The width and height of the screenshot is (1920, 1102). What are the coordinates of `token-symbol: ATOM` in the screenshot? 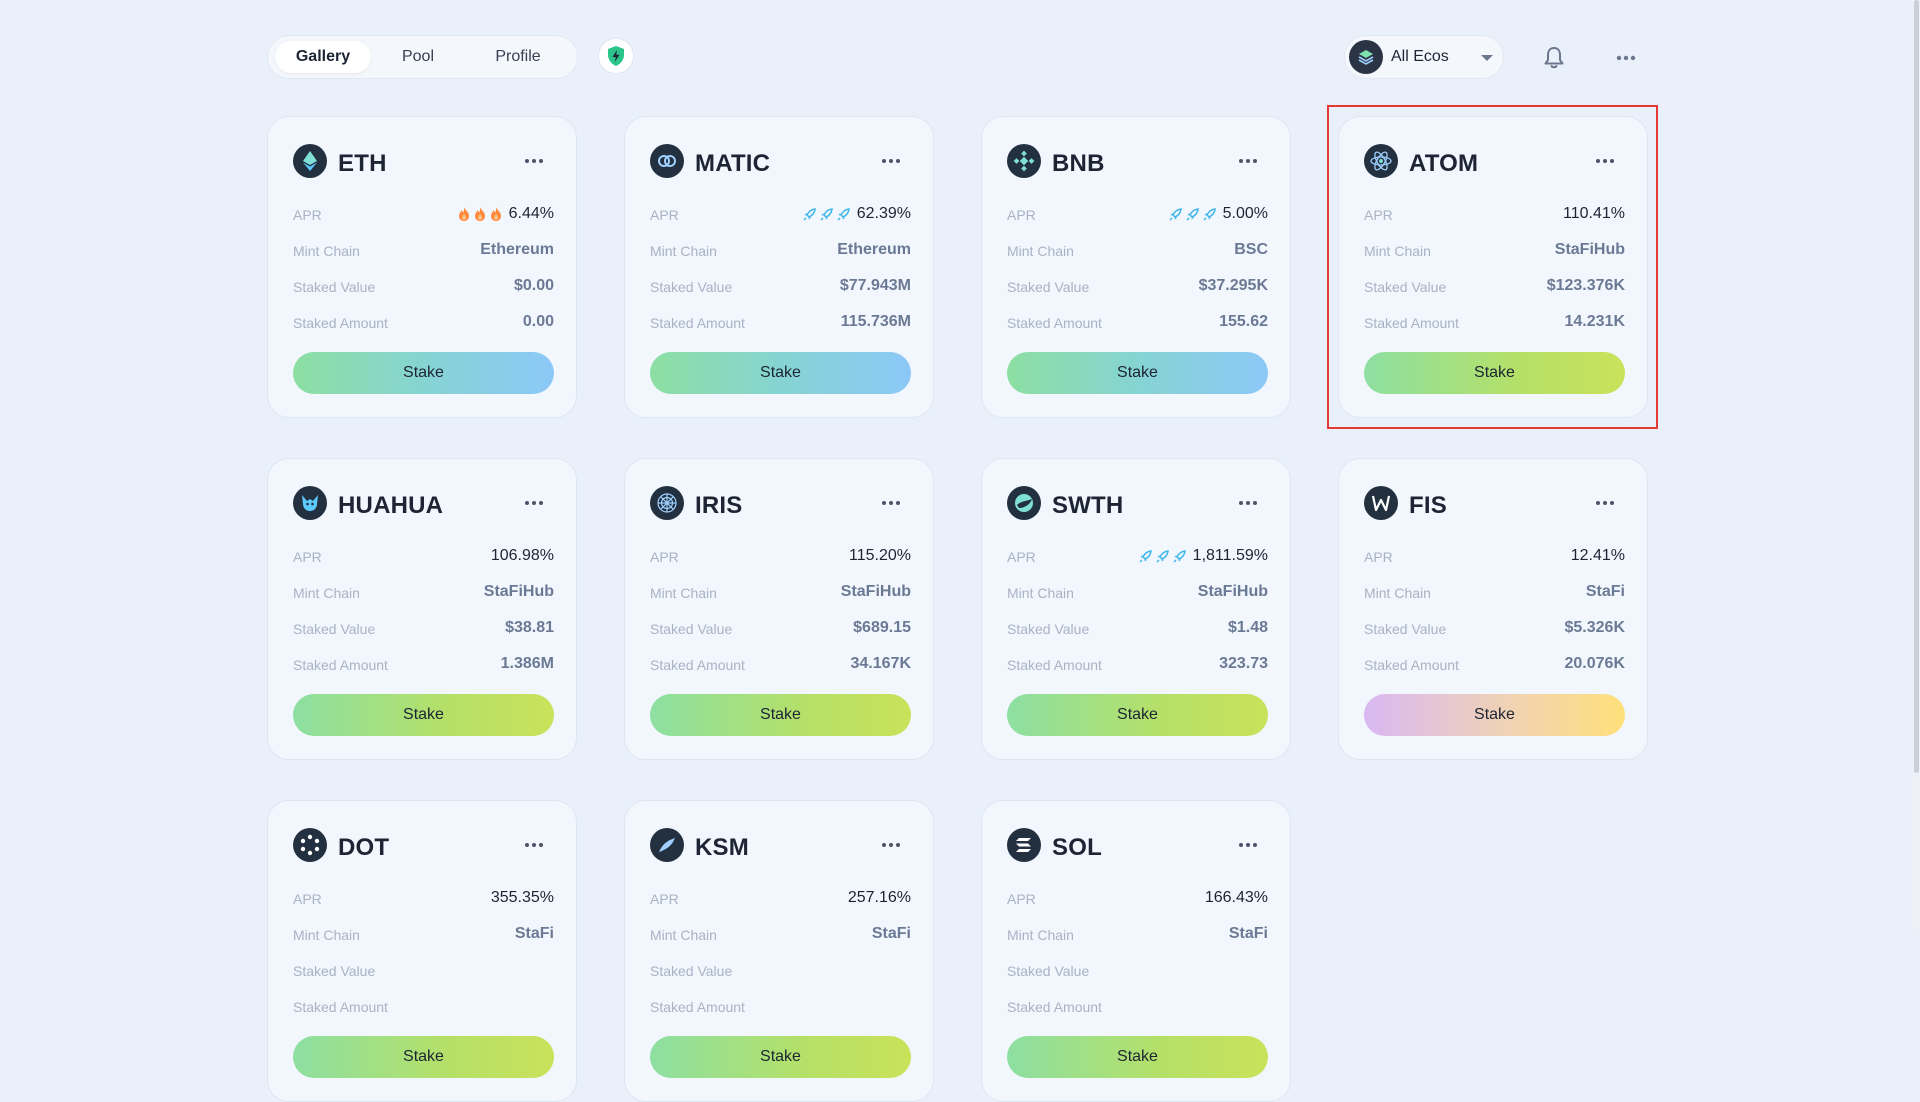 It's located at (1444, 163).